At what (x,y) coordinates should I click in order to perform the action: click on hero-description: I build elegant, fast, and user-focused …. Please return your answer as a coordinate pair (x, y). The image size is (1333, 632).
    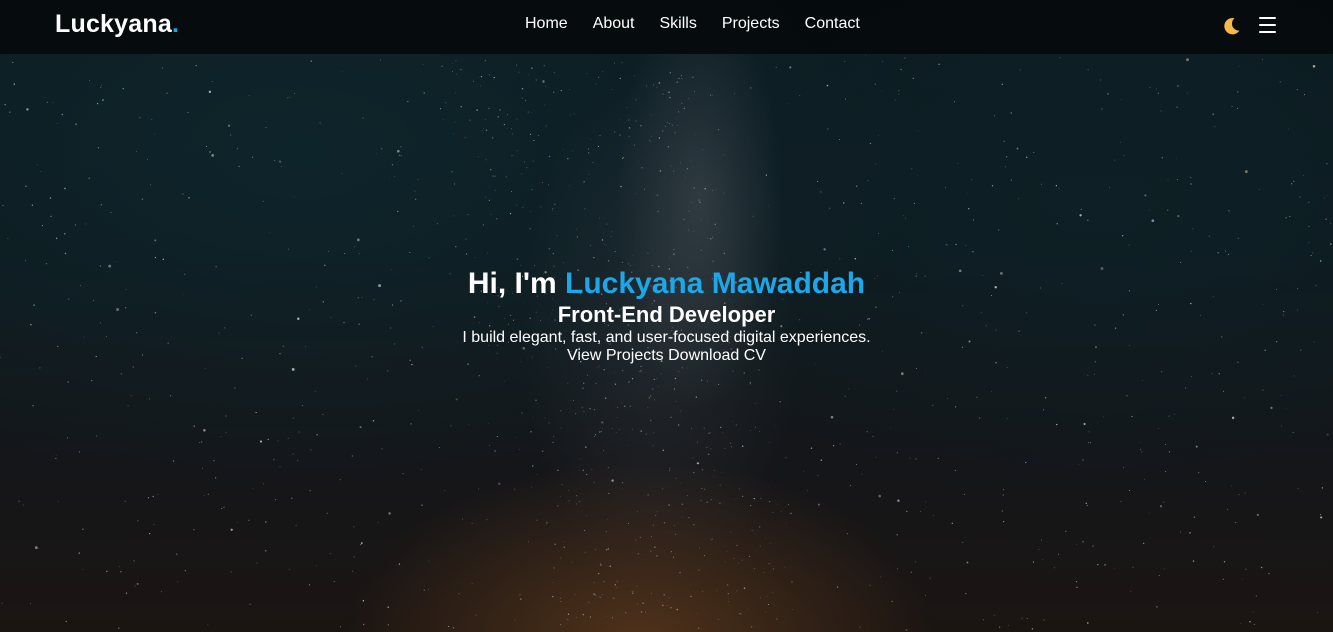
    Looking at the image, I should click on (666, 337).